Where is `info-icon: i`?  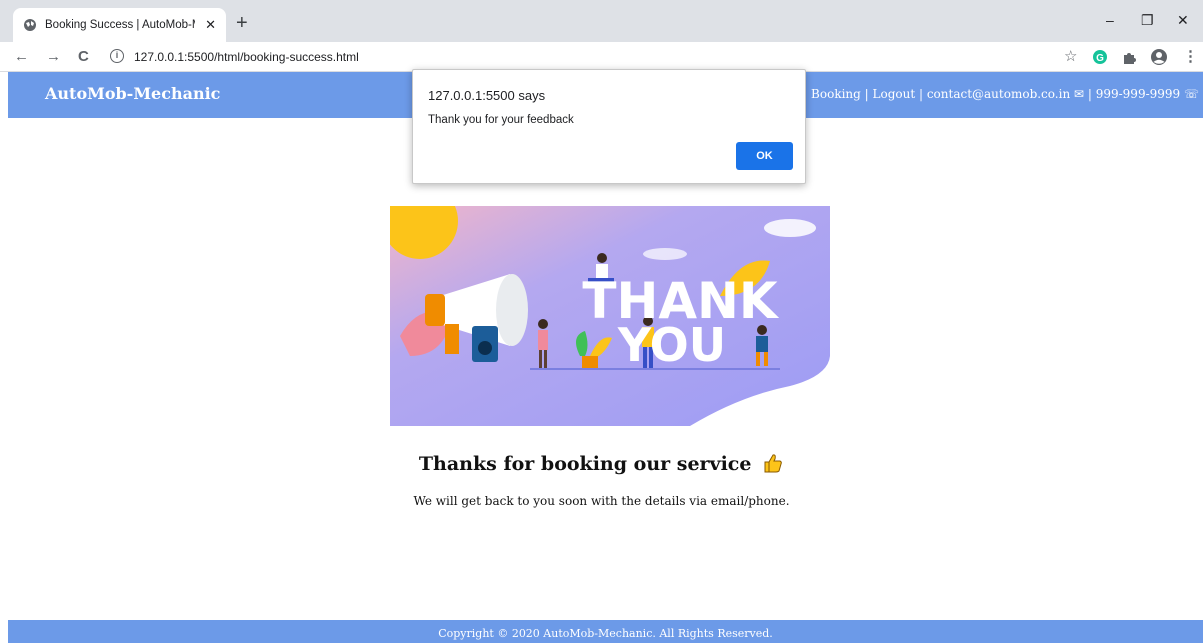
info-icon: i is located at coordinates (117, 56).